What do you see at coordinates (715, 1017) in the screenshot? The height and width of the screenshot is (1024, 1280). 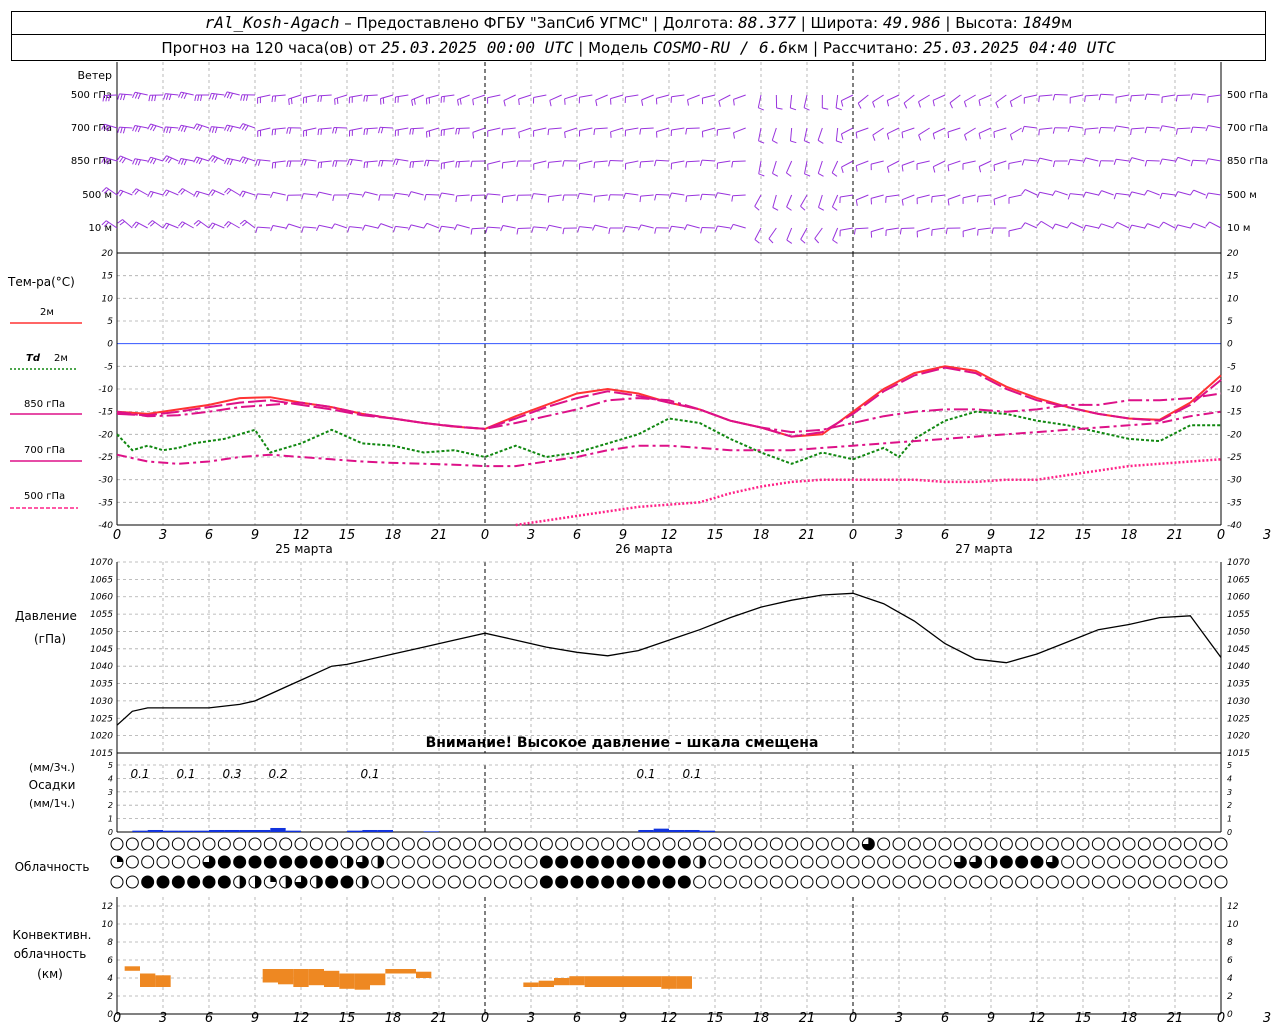 I see `x-tick-label-bottom: 15` at bounding box center [715, 1017].